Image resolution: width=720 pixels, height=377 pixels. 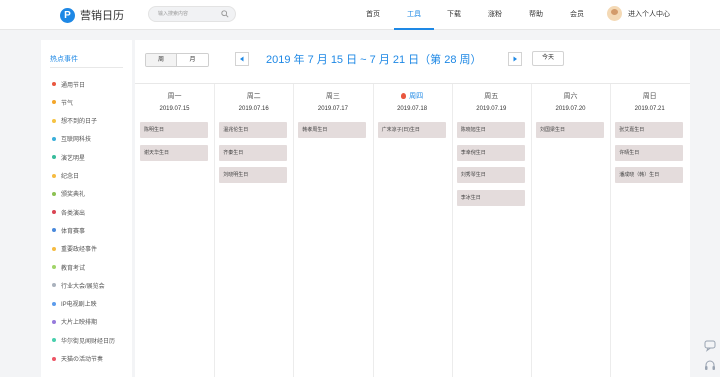 I want to click on next-week-button, so click(x=515, y=59).